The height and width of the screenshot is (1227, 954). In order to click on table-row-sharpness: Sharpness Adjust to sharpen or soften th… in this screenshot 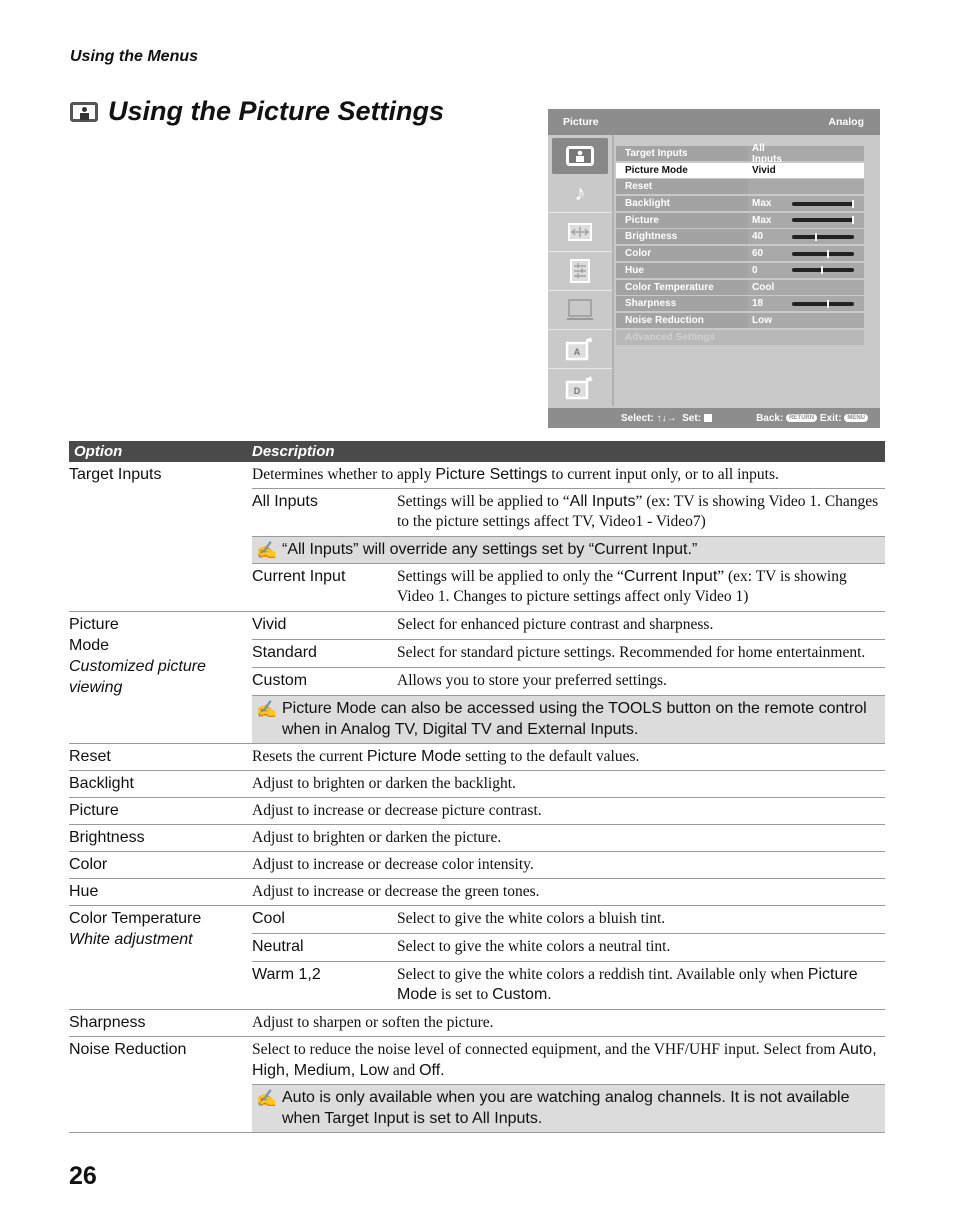, I will do `click(477, 1023)`.